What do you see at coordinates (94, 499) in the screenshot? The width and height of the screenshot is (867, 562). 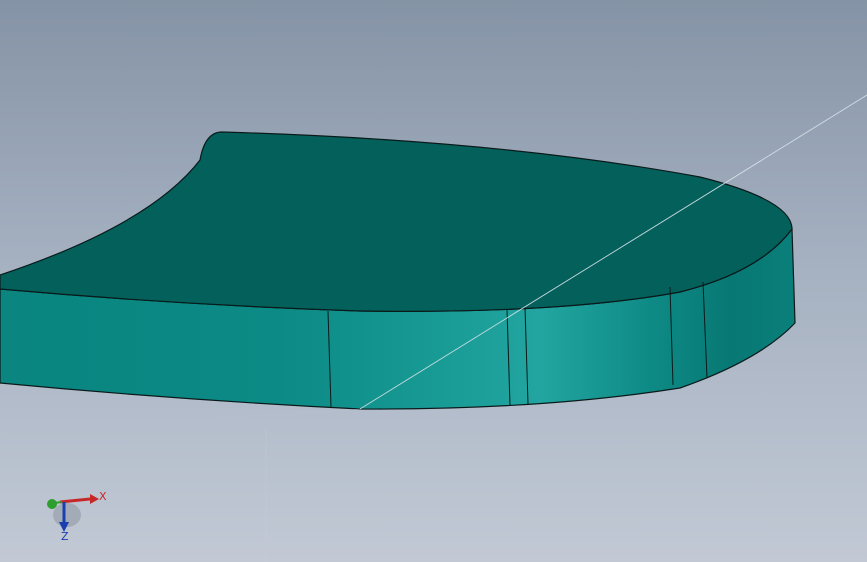 I see `x-arrowhead-icon` at bounding box center [94, 499].